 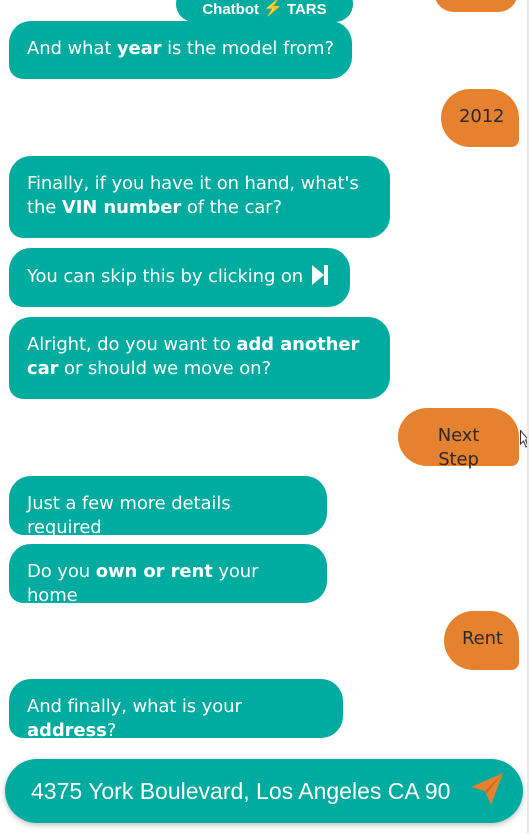 I want to click on lightning-bolt-icon: ⚡, so click(x=273, y=8).